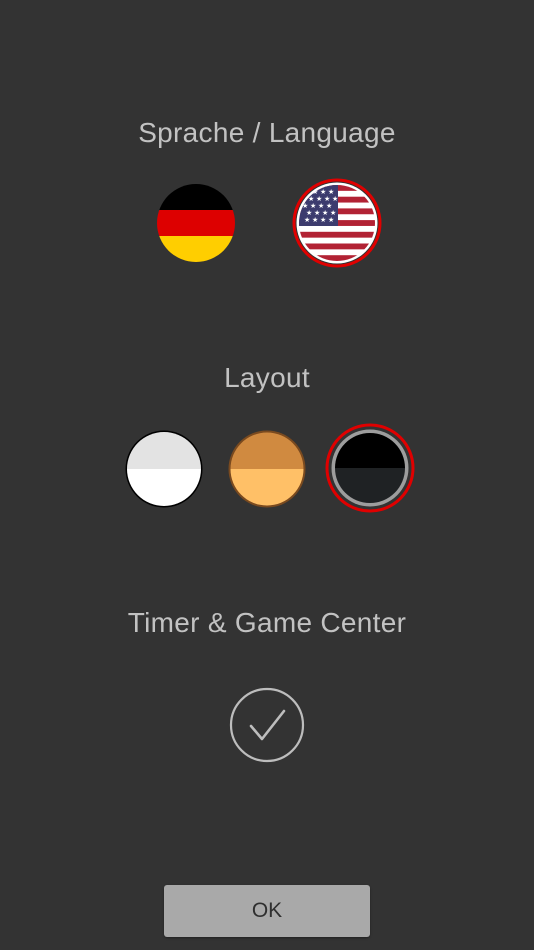 The width and height of the screenshot is (534, 950). Describe the element at coordinates (267, 622) in the screenshot. I see `timer-section-title: Timer & Game Center` at that location.